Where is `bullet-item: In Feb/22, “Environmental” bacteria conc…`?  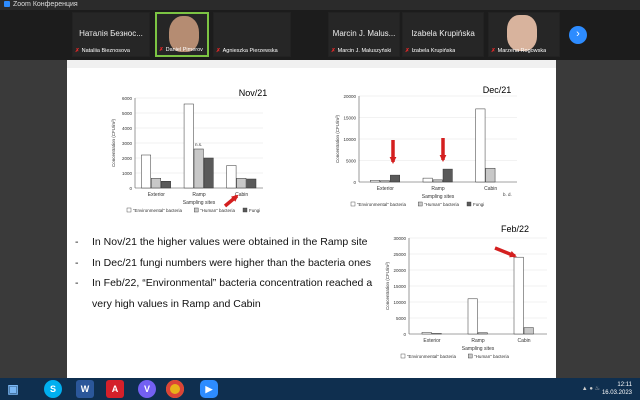 bullet-item: In Feb/22, “Environmental” bacteria conc… is located at coordinates (225, 293).